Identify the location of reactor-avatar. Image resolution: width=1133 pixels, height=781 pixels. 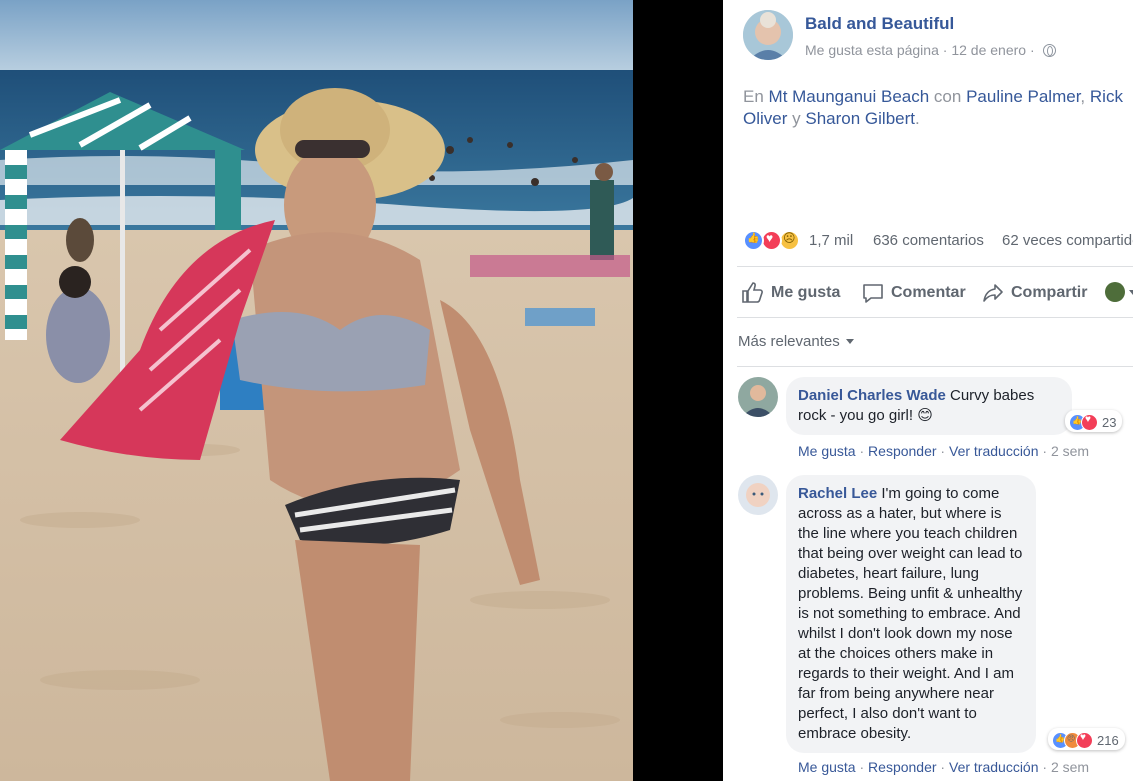
(1115, 292).